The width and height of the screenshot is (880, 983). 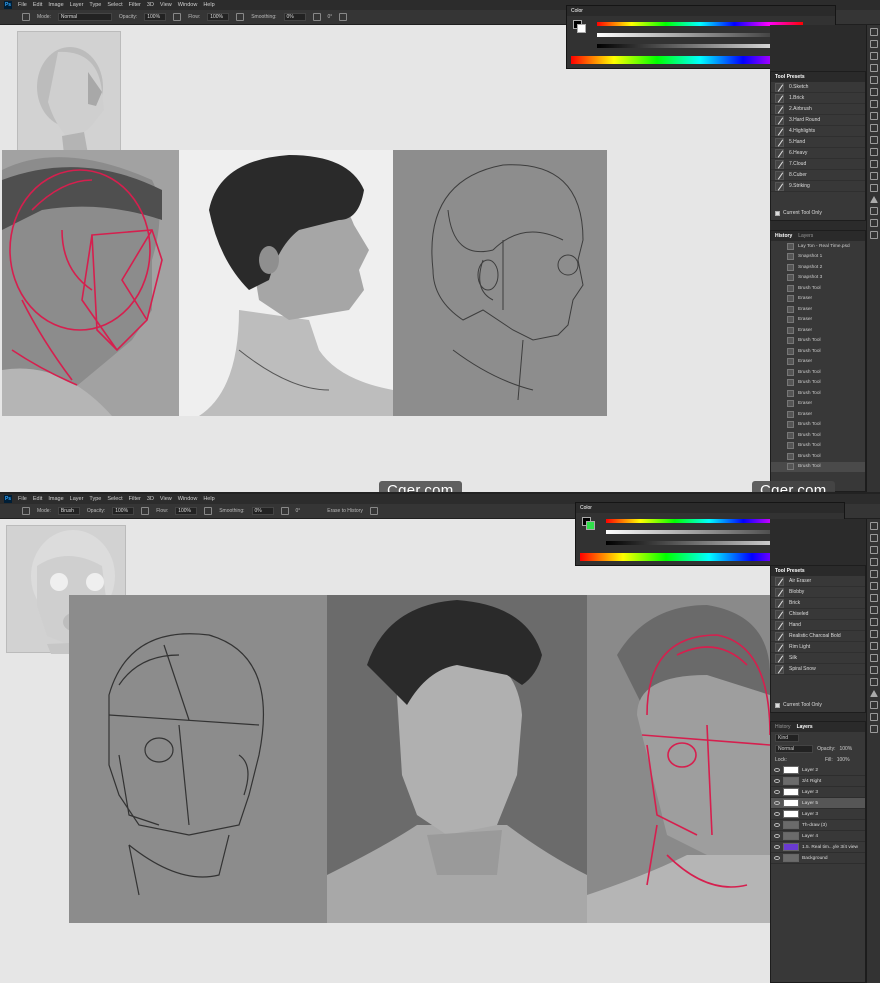 What do you see at coordinates (873, 658) in the screenshot?
I see `dodge-tool-icon` at bounding box center [873, 658].